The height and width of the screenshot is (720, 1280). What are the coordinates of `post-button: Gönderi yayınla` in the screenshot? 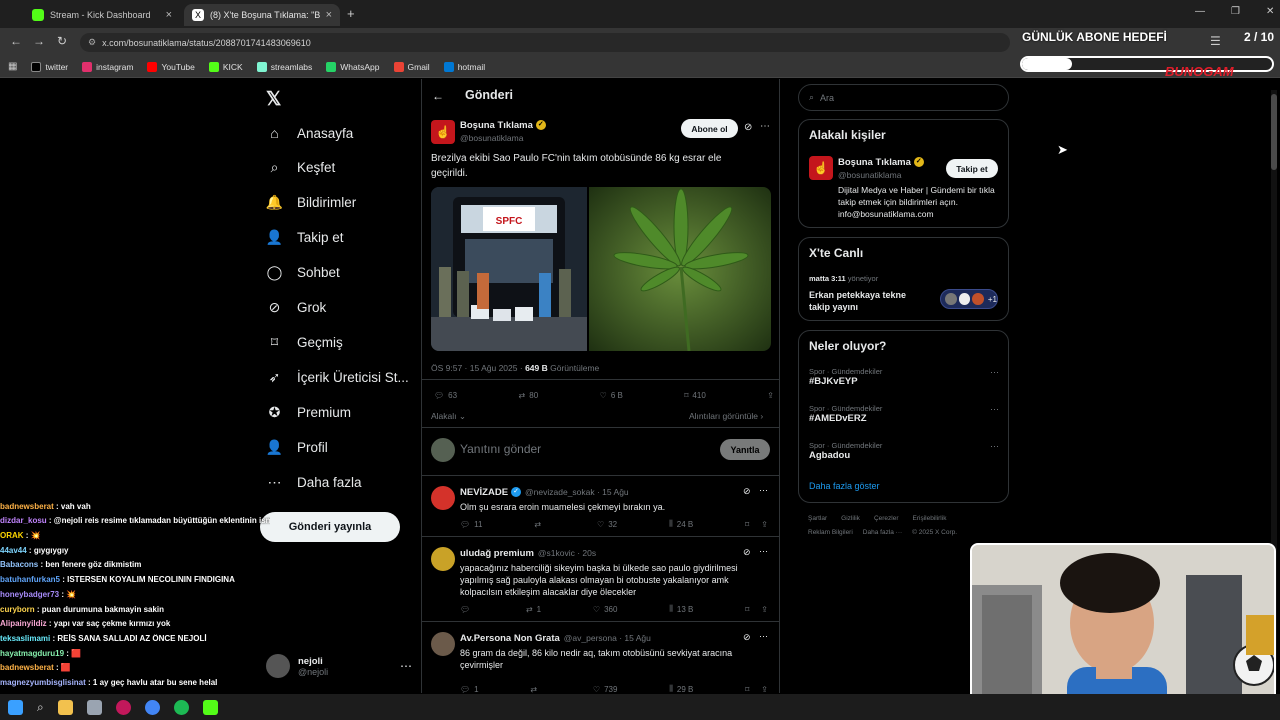 It's located at (330, 527).